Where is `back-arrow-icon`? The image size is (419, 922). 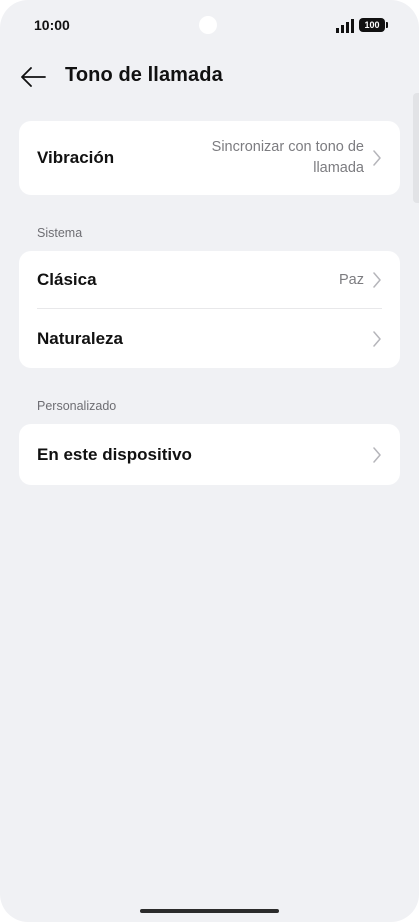 back-arrow-icon is located at coordinates (33, 77).